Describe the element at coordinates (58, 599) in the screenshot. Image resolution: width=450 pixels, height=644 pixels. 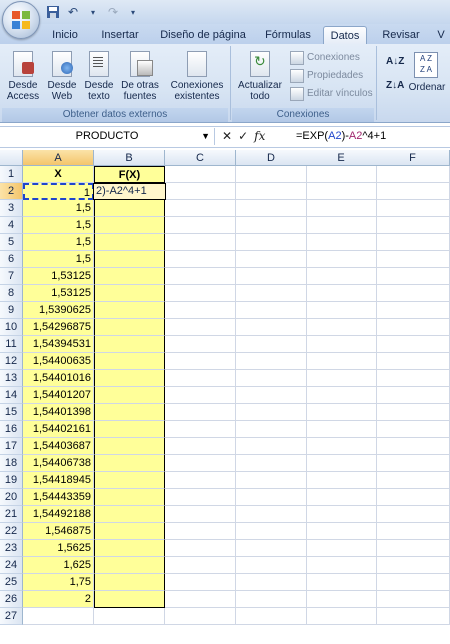
I see `cell-a26: 2` at that location.